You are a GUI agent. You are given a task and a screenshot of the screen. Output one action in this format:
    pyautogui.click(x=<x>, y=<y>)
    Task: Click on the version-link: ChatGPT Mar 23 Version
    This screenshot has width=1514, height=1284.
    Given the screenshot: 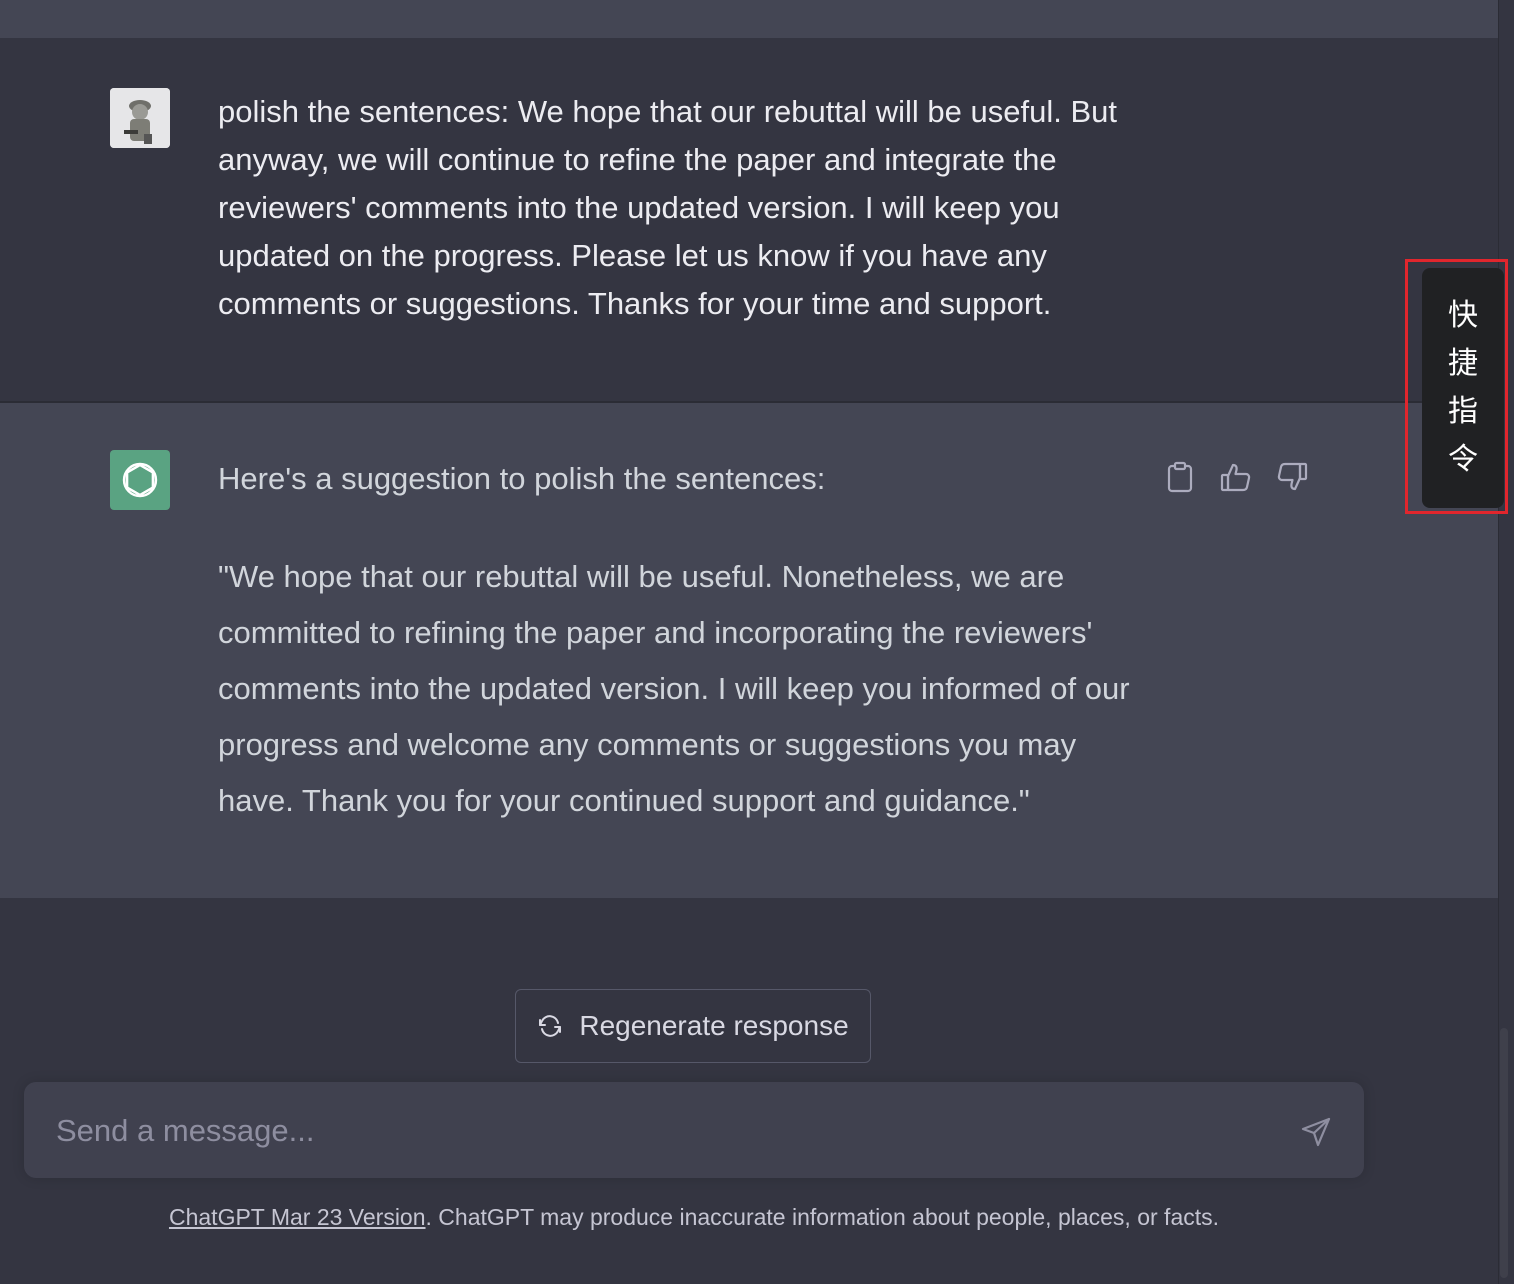 What is the action you would take?
    pyautogui.click(x=297, y=1217)
    